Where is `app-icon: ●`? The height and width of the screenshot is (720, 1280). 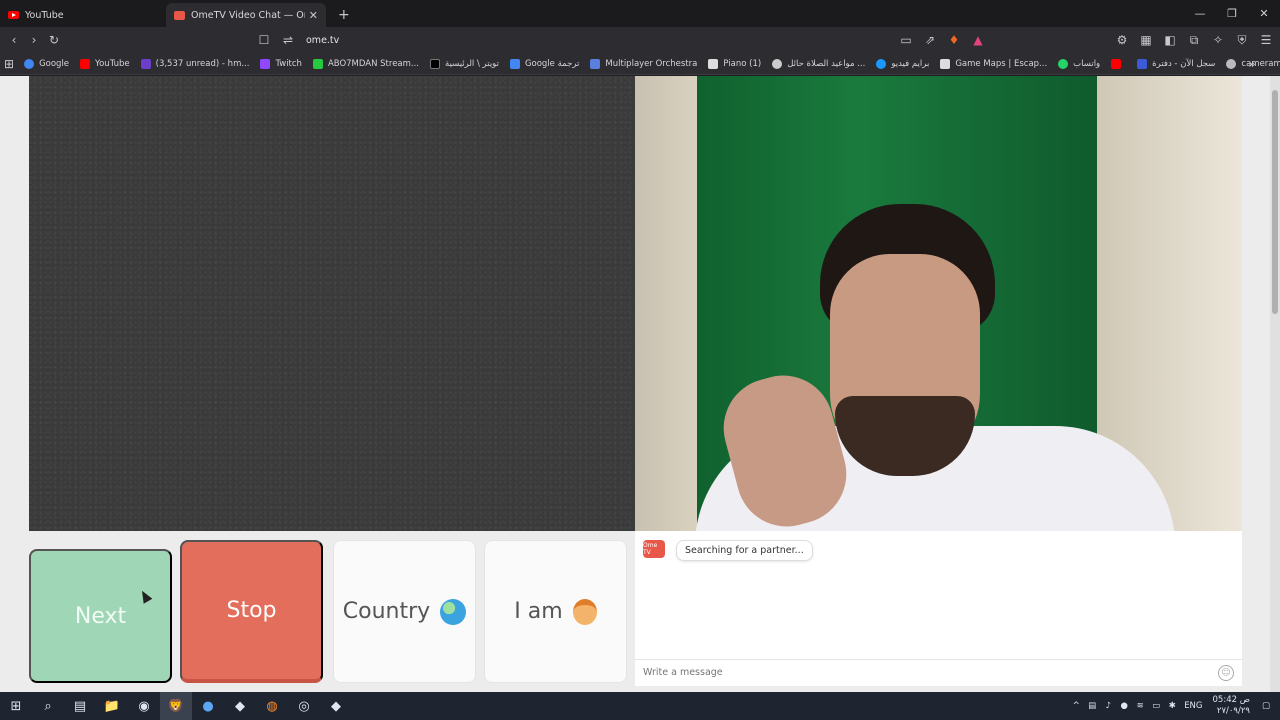 app-icon: ● is located at coordinates (208, 706).